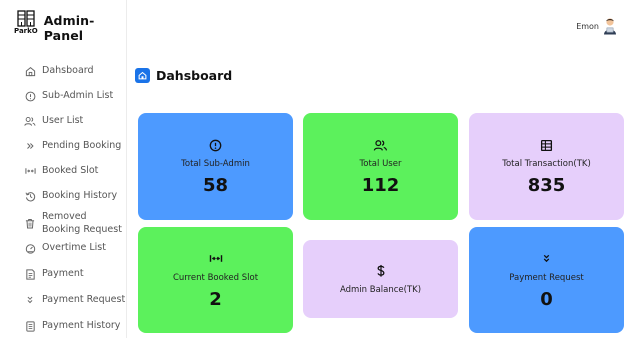  What do you see at coordinates (380, 290) in the screenshot?
I see `card-label: Admin Balance(TK)` at bounding box center [380, 290].